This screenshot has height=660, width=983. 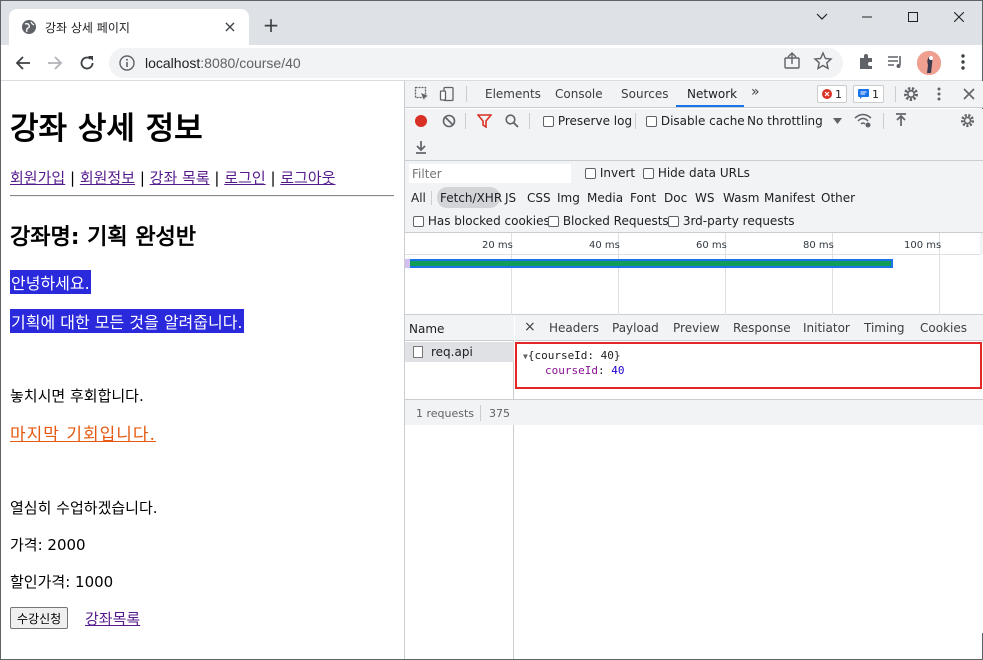 I want to click on more-menu-icon, so click(x=963, y=62).